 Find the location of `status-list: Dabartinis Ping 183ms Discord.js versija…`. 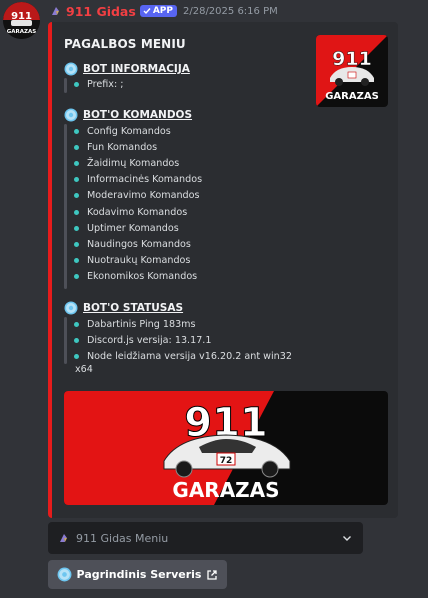

status-list: Dabartinis Ping 183ms Discord.js versija… is located at coordinates (183, 340).